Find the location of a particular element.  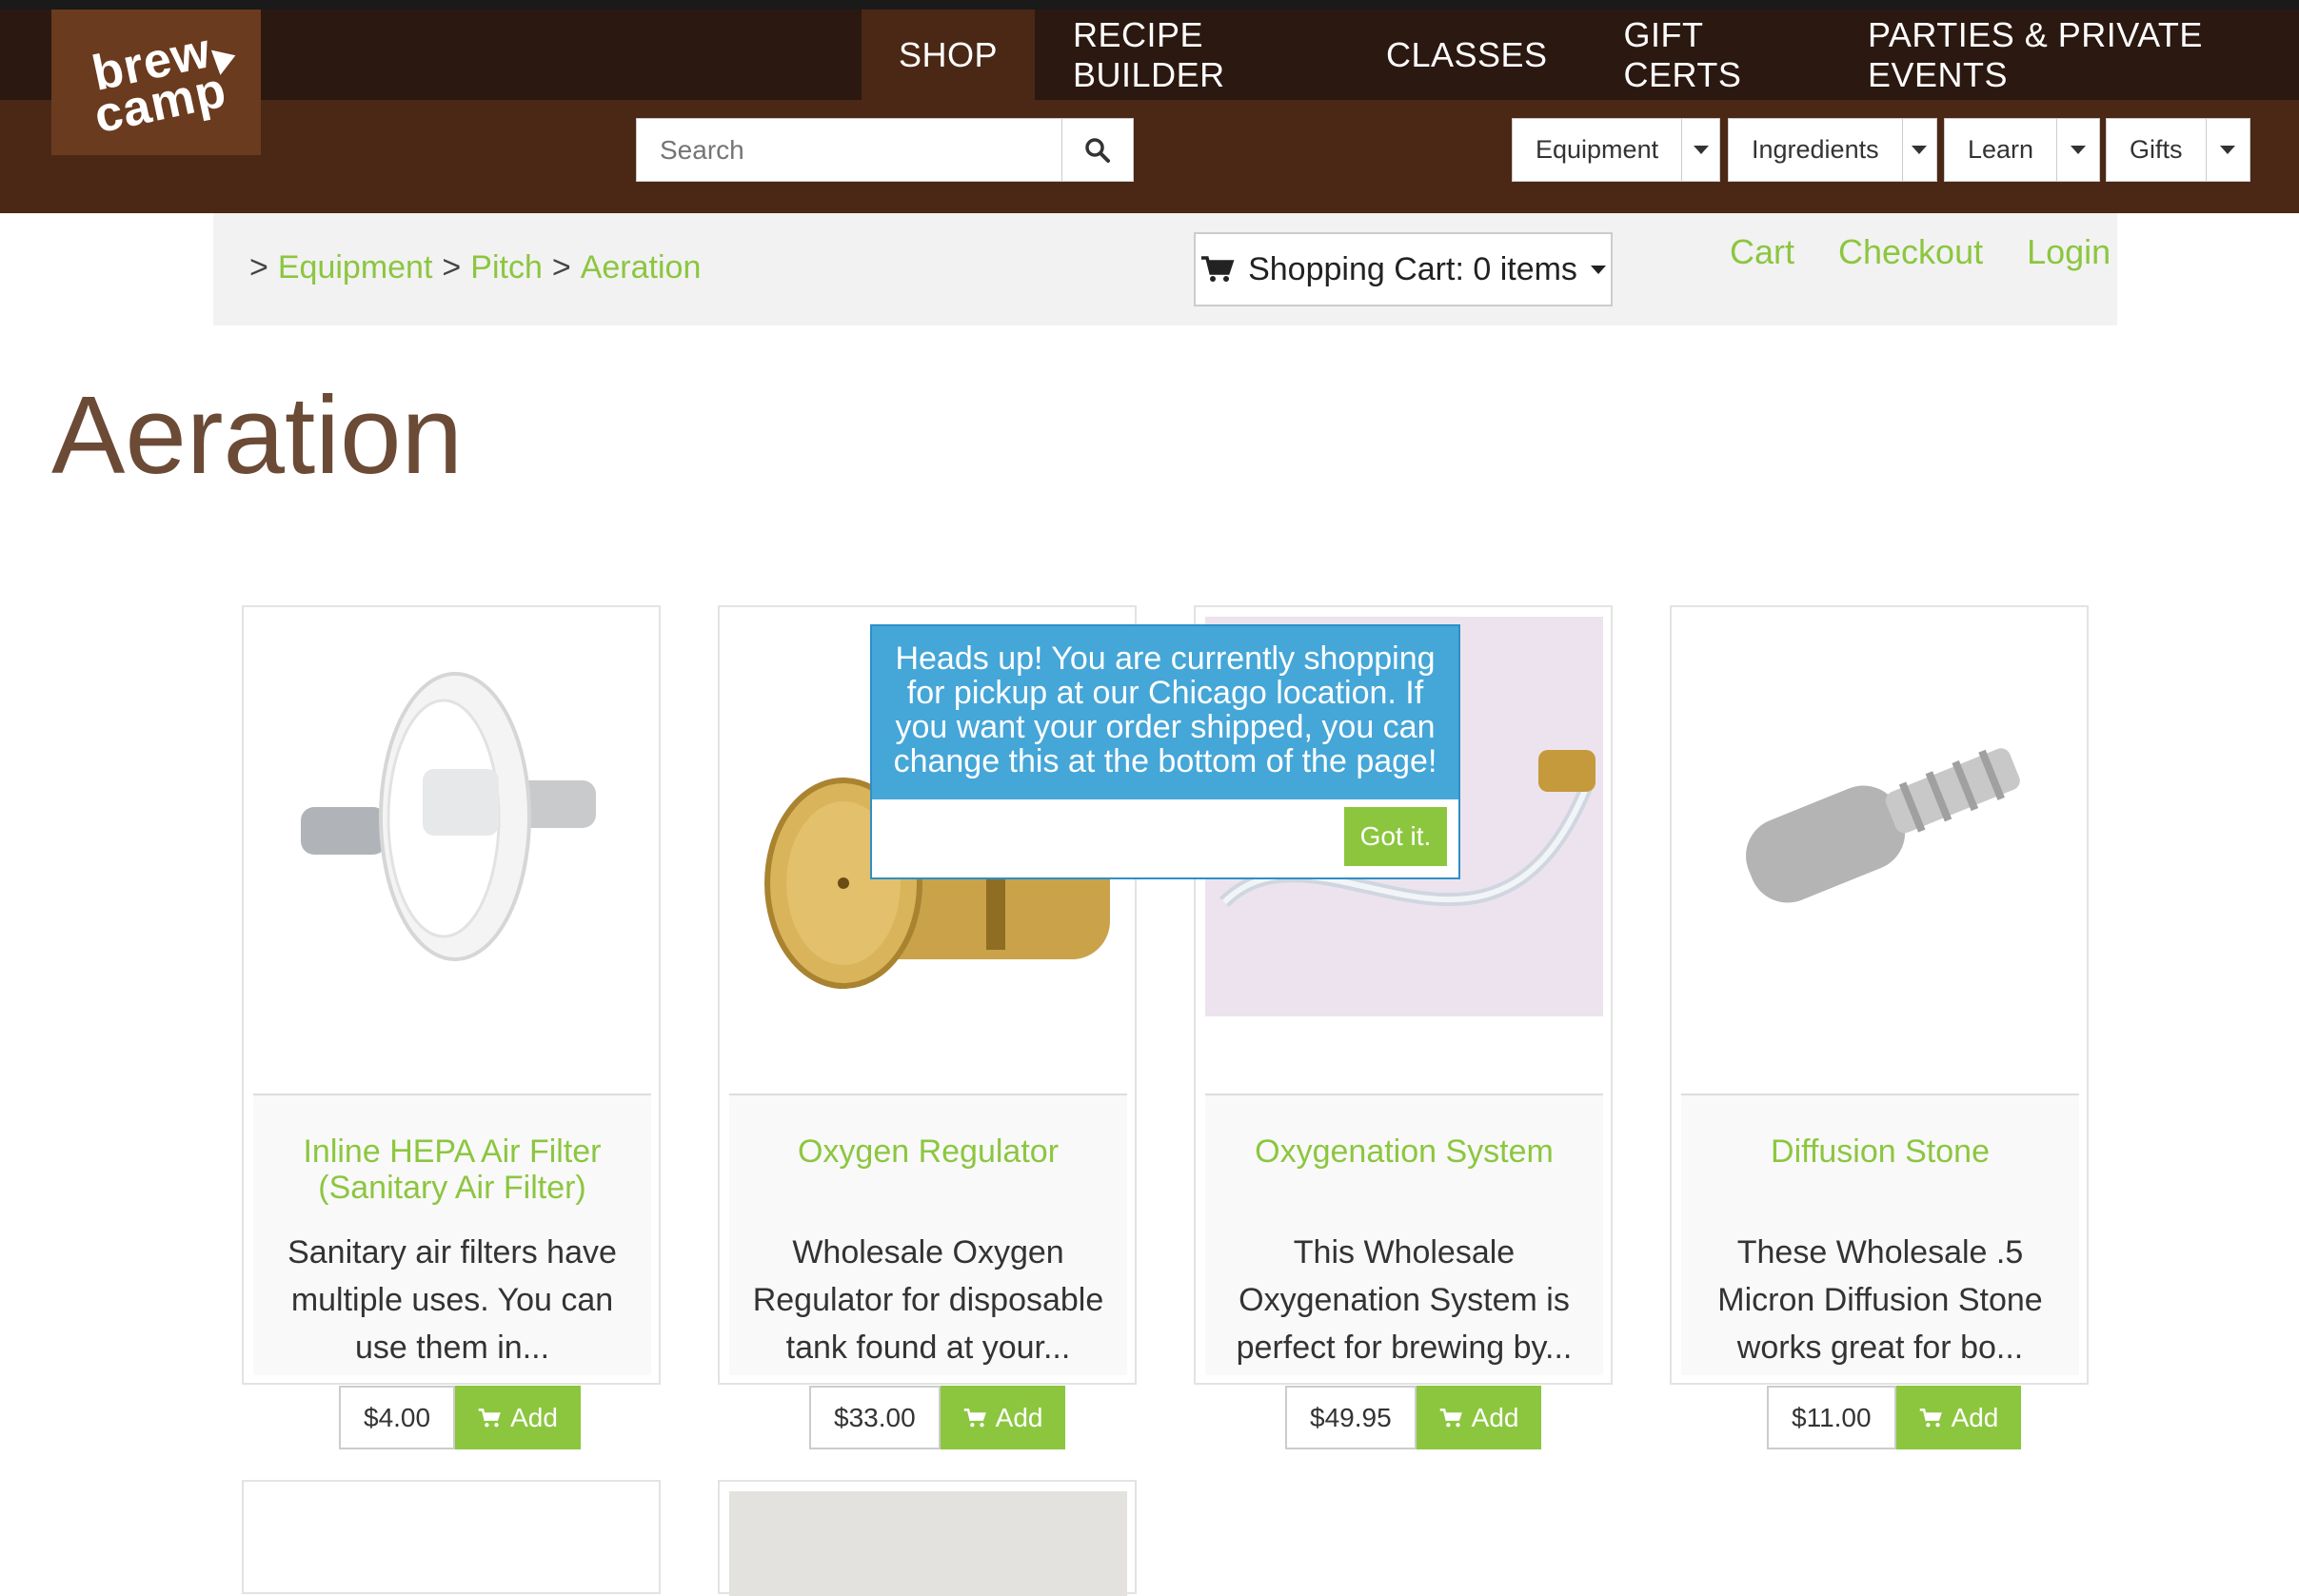

search-button is located at coordinates (1097, 150).